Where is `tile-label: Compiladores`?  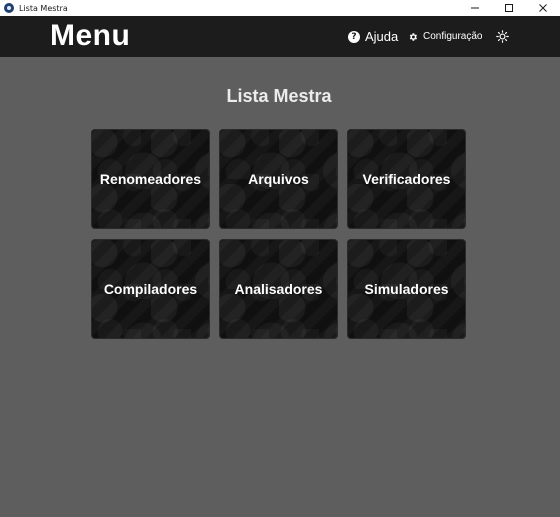 tile-label: Compiladores is located at coordinates (150, 289).